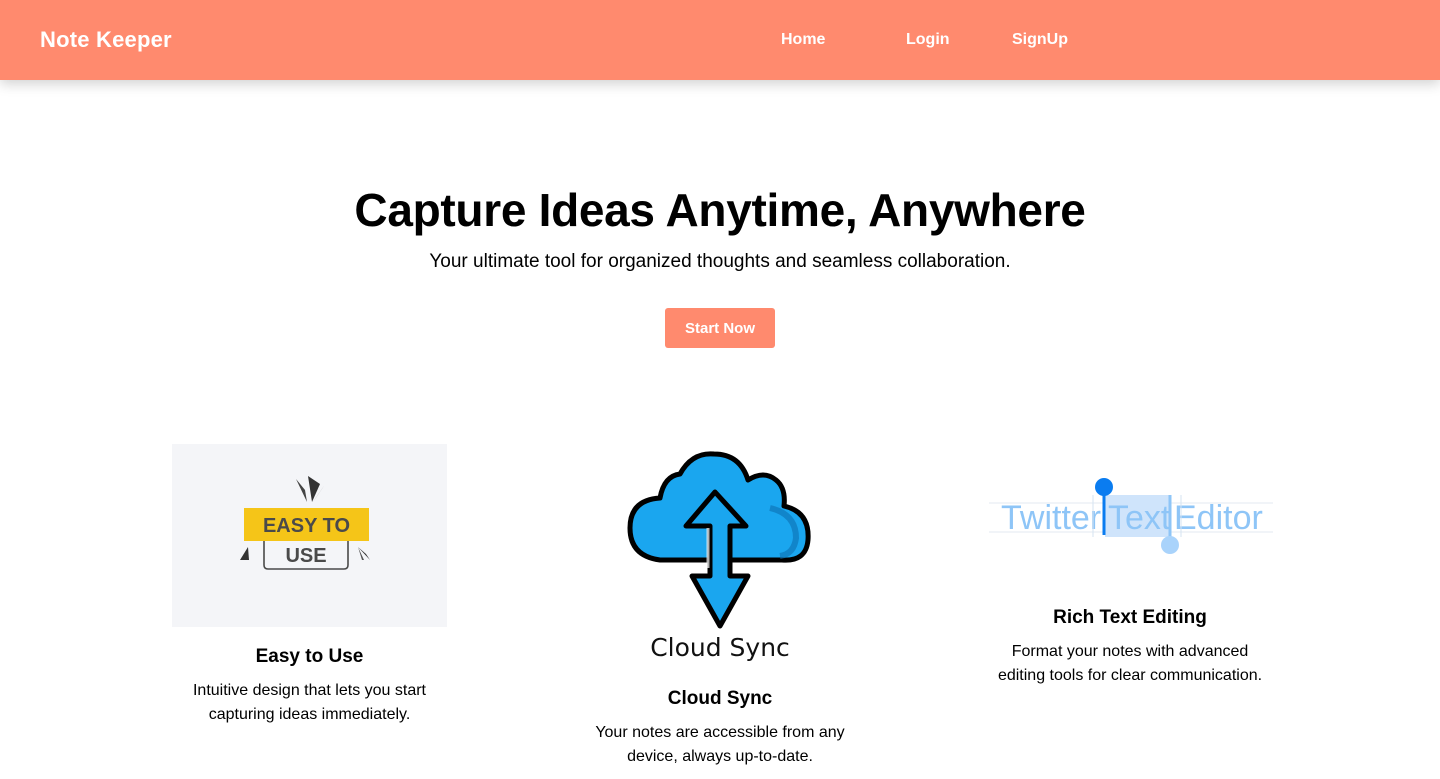 The height and width of the screenshot is (779, 1440). Describe the element at coordinates (309, 714) in the screenshot. I see `feature-desc-easy-line2: capturing ideas immediately.` at that location.